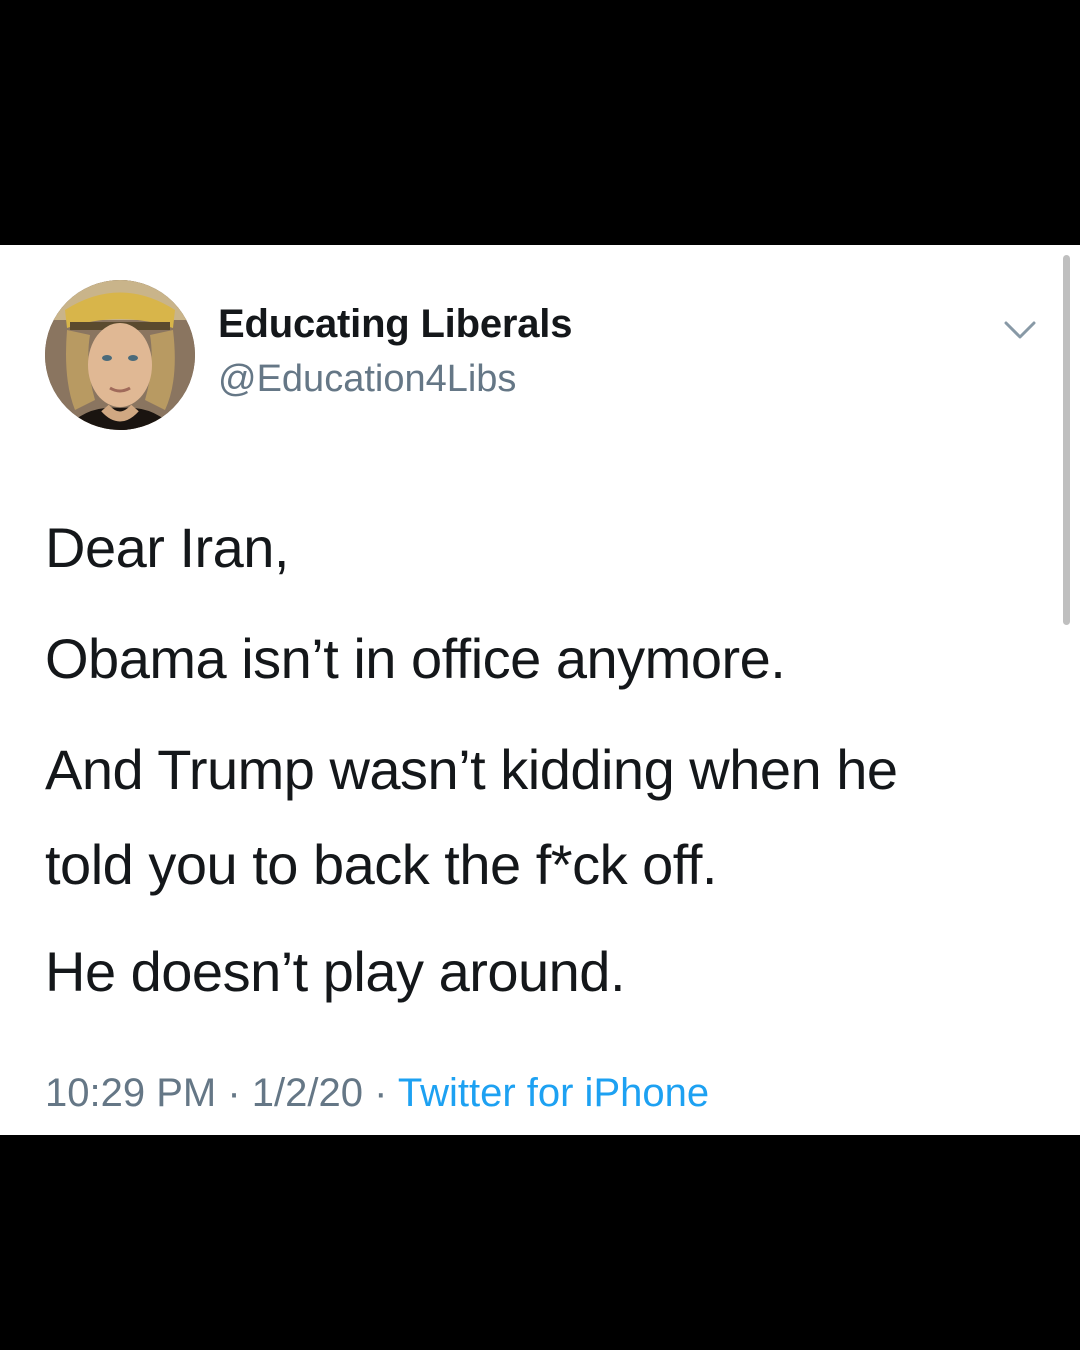 The width and height of the screenshot is (1080, 1350). What do you see at coordinates (471, 769) in the screenshot?
I see `tweet-line: And Trump wasn’t kidding when he` at bounding box center [471, 769].